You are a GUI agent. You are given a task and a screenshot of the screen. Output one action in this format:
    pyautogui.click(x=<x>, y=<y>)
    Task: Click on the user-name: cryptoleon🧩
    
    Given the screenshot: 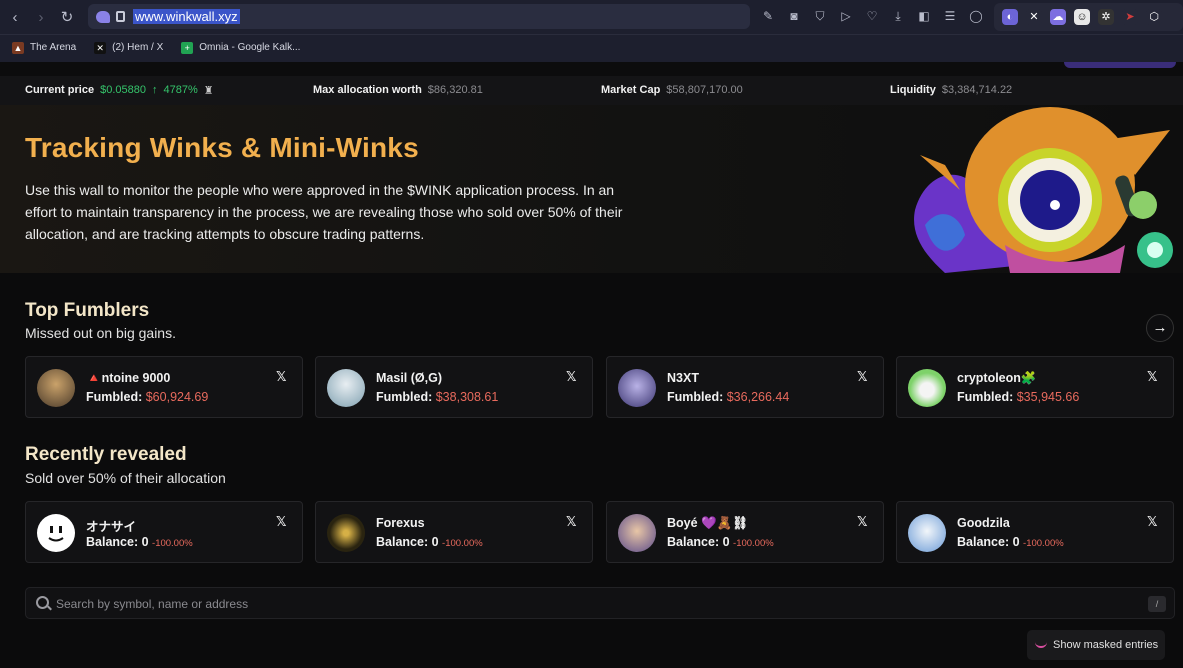 What is the action you would take?
    pyautogui.click(x=997, y=378)
    